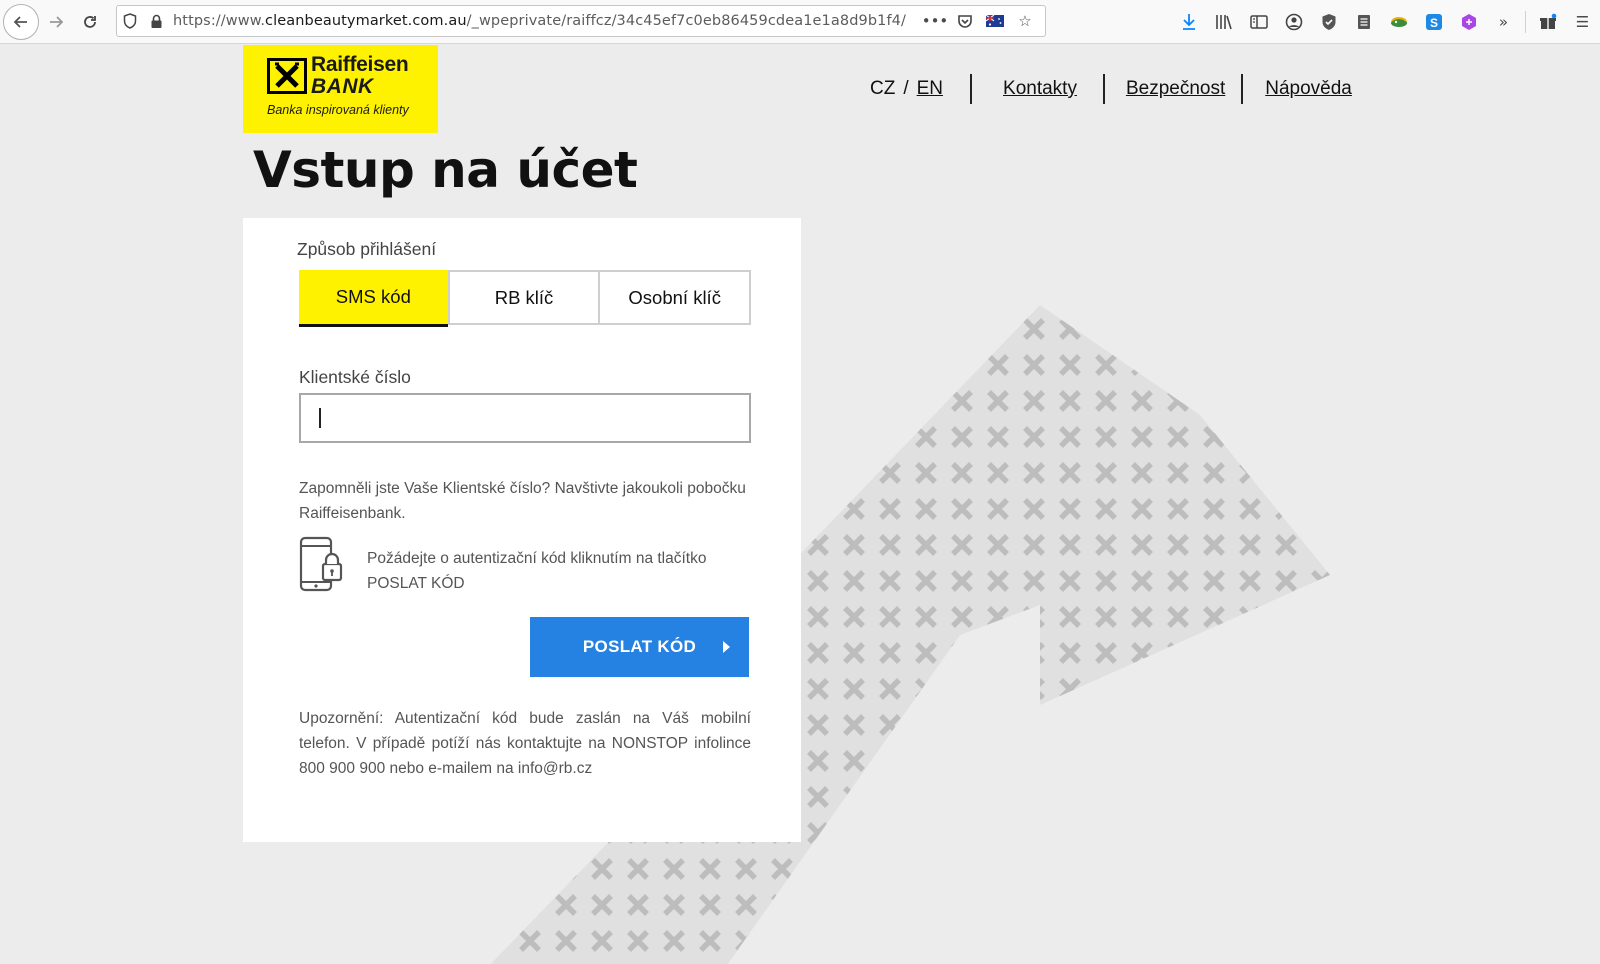 This screenshot has width=1600, height=964. Describe the element at coordinates (930, 89) in the screenshot. I see `lang-en: EN` at that location.